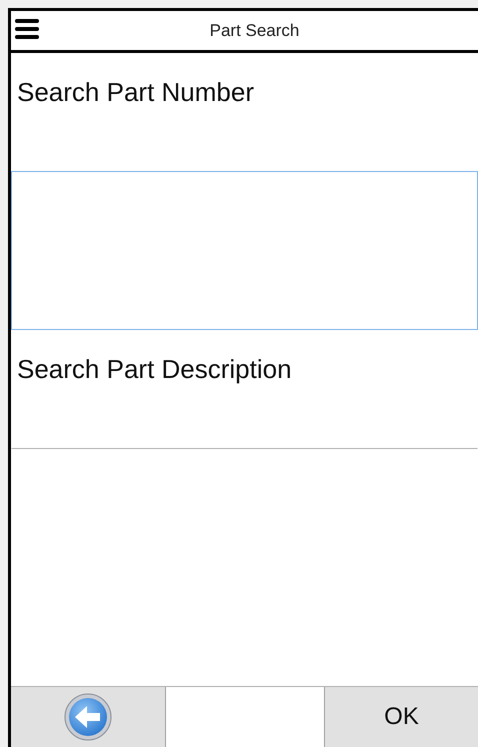 The height and width of the screenshot is (747, 478). Describe the element at coordinates (28, 29) in the screenshot. I see `menu-button` at that location.